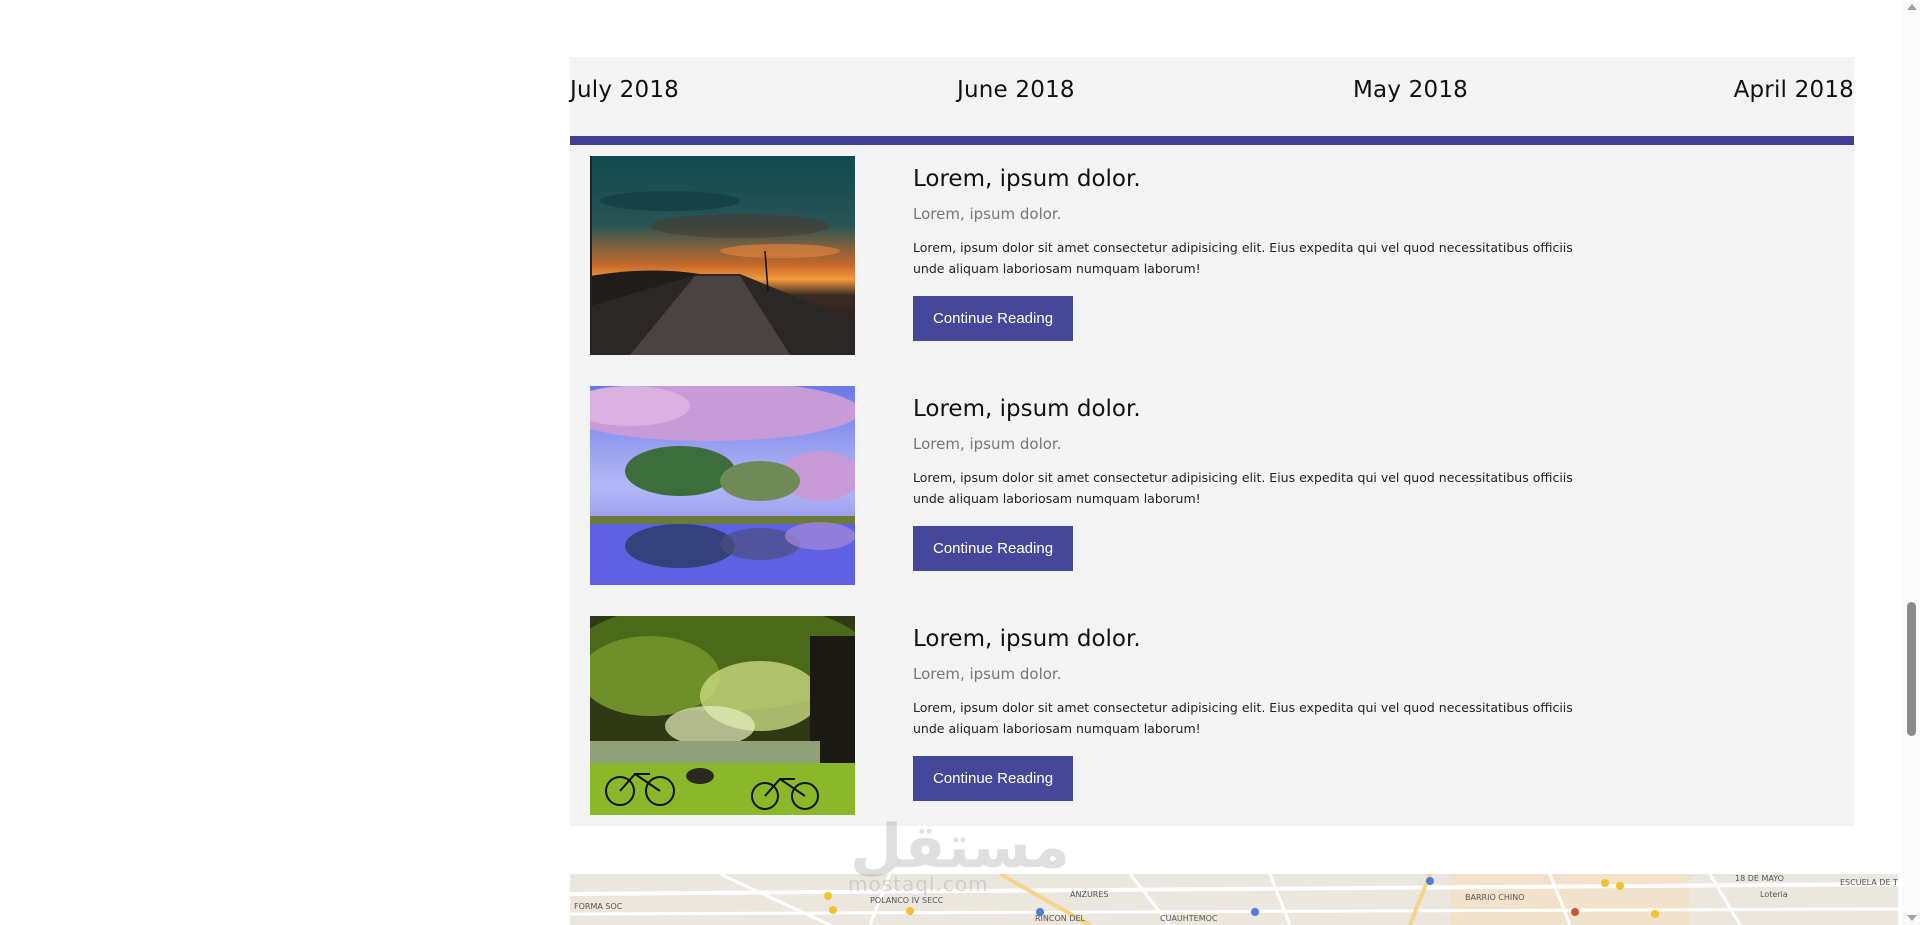 This screenshot has width=1920, height=925. Describe the element at coordinates (1911, 462) in the screenshot. I see `page-scrollbar` at that location.